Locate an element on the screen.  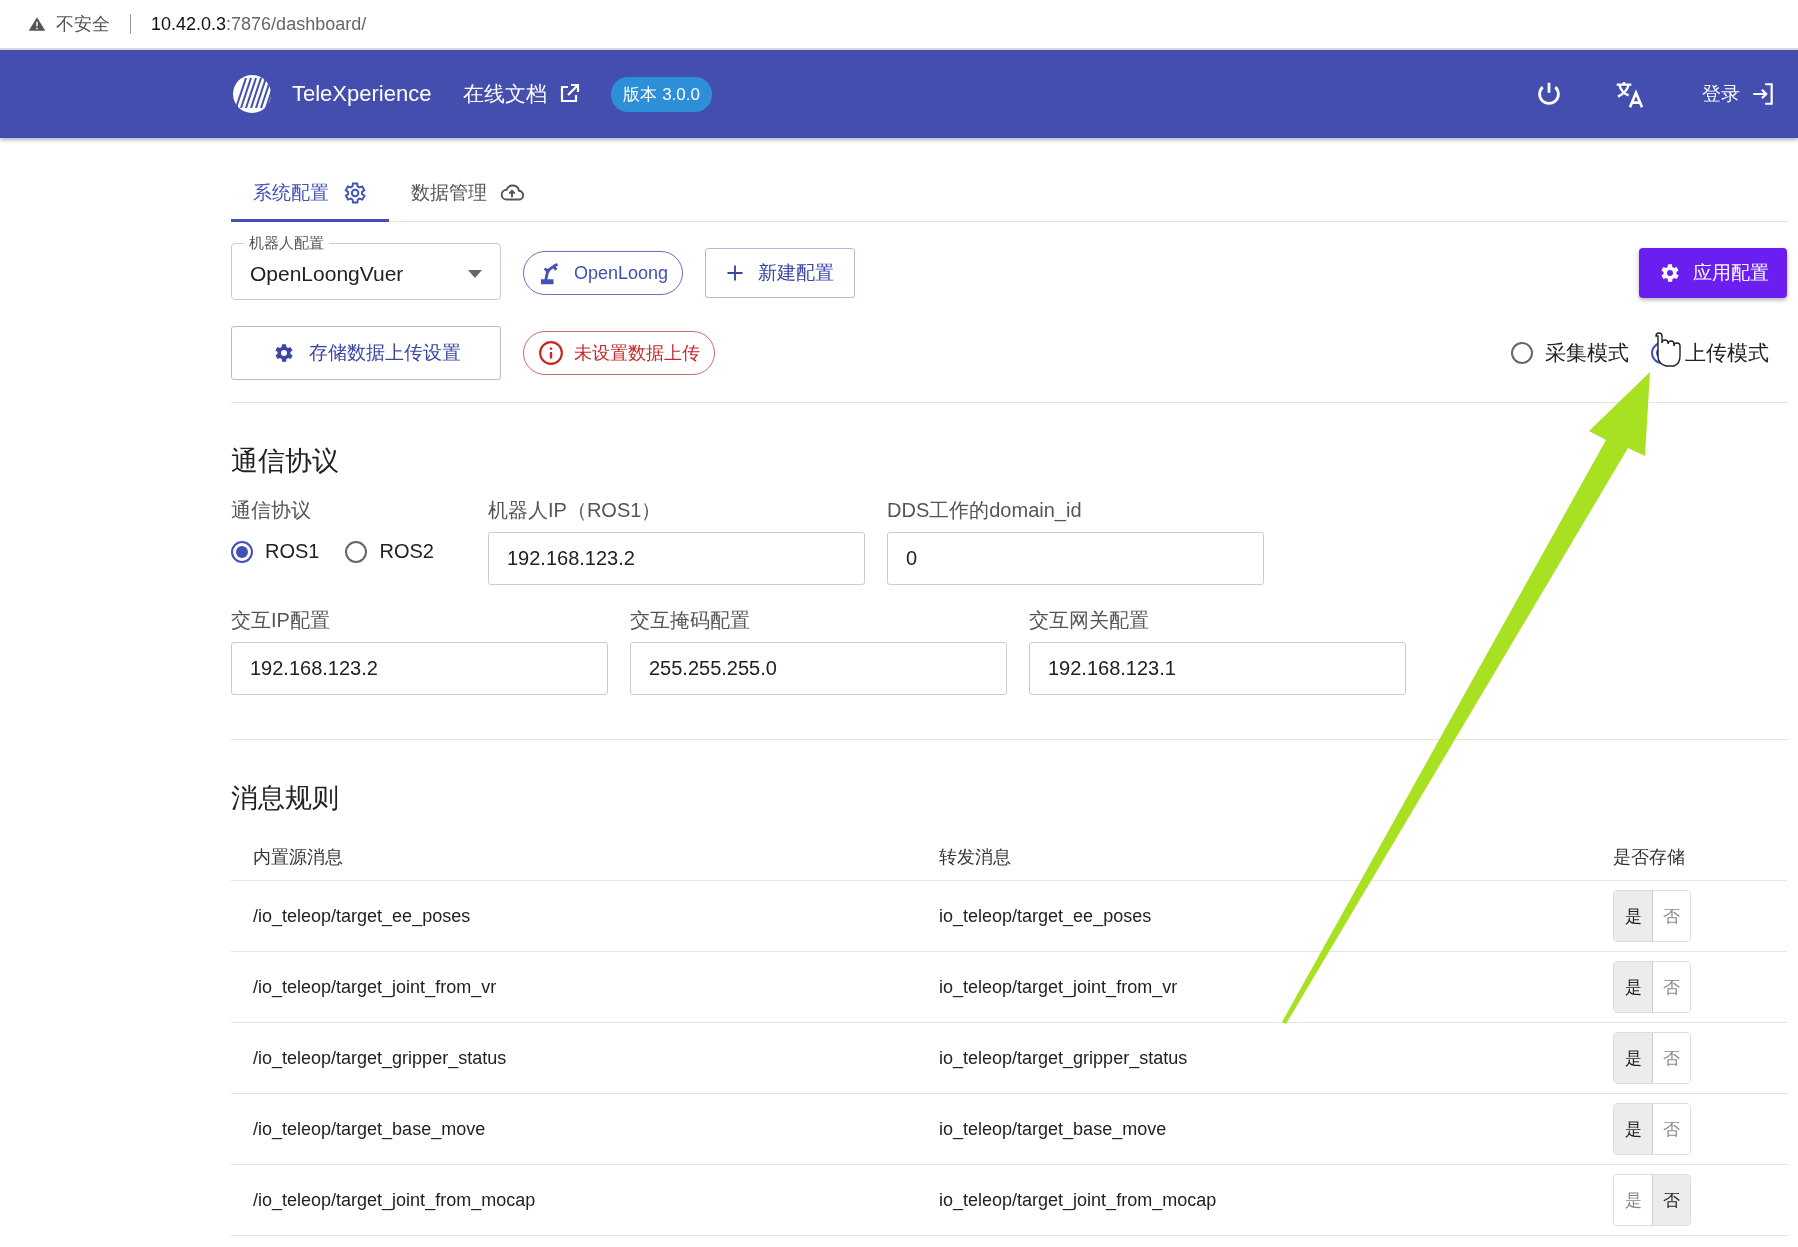
input-field: 255.255.255.0 is located at coordinates (818, 668).